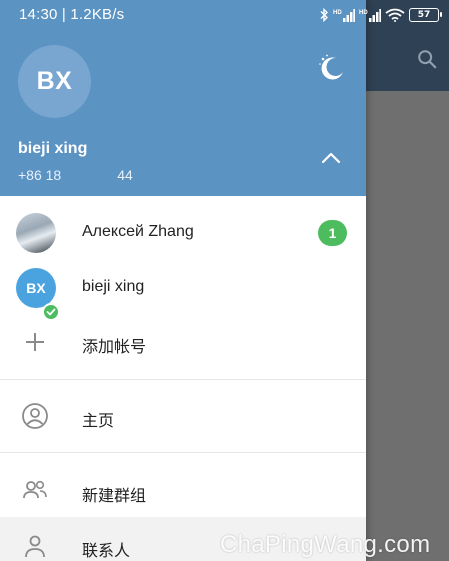 Image resolution: width=449 pixels, height=561 pixels. What do you see at coordinates (35, 546) in the screenshot?
I see `contacts-icon` at bounding box center [35, 546].